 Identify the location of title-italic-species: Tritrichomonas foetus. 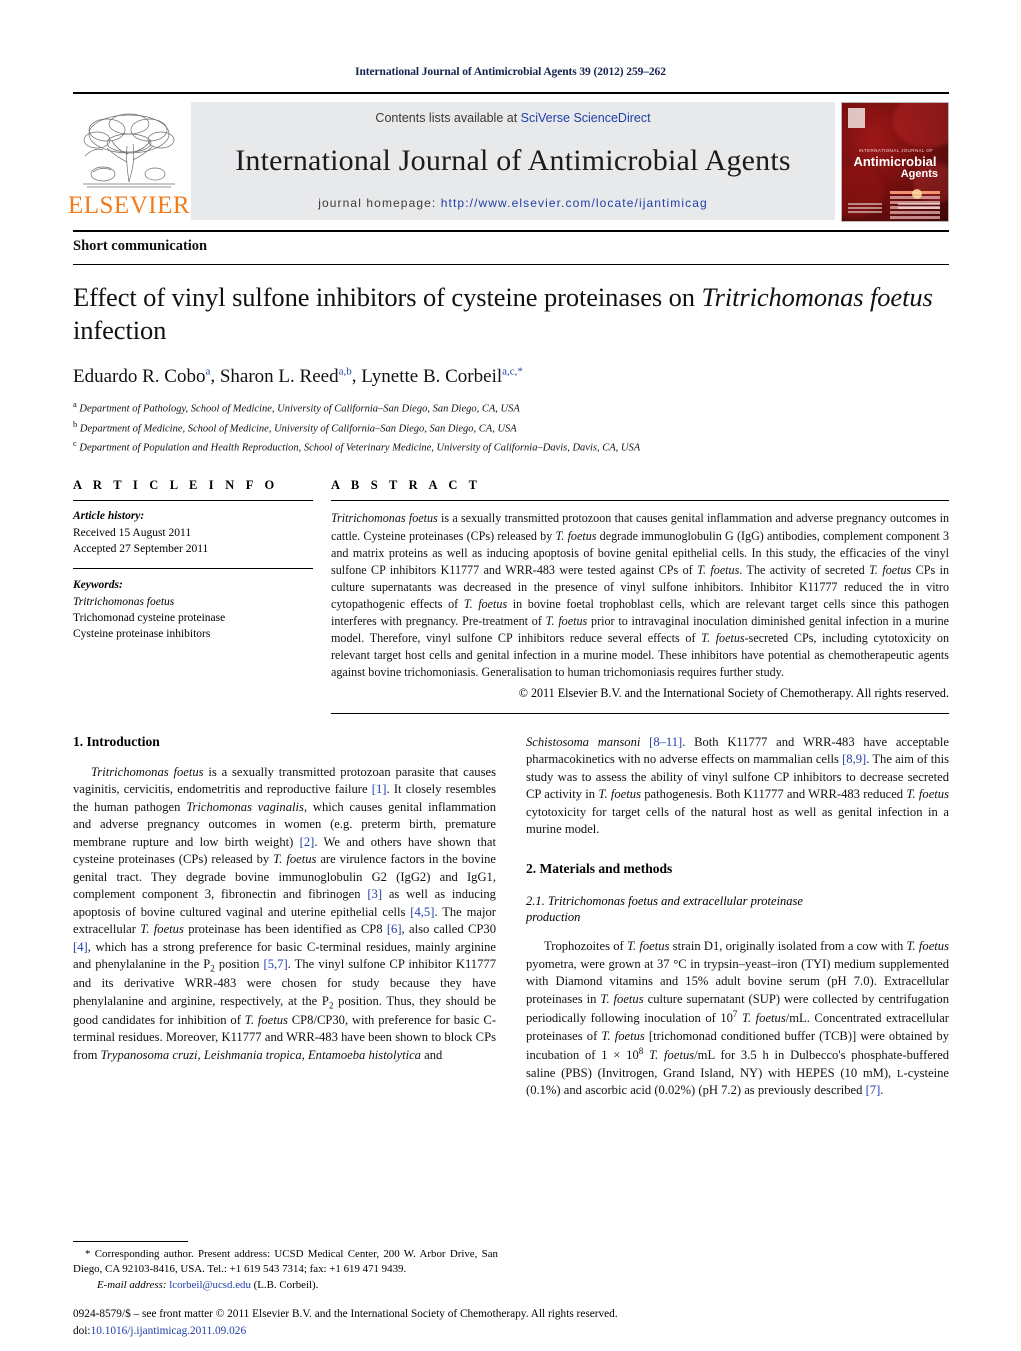
(817, 297).